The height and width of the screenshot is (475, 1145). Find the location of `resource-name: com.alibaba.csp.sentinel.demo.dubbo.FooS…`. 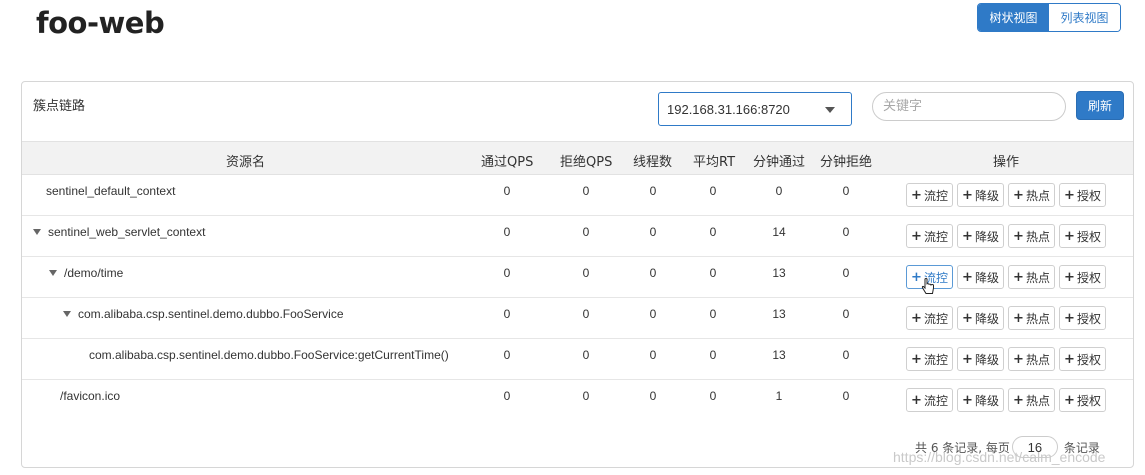

resource-name: com.alibaba.csp.sentinel.demo.dubbo.FooS… is located at coordinates (269, 355).